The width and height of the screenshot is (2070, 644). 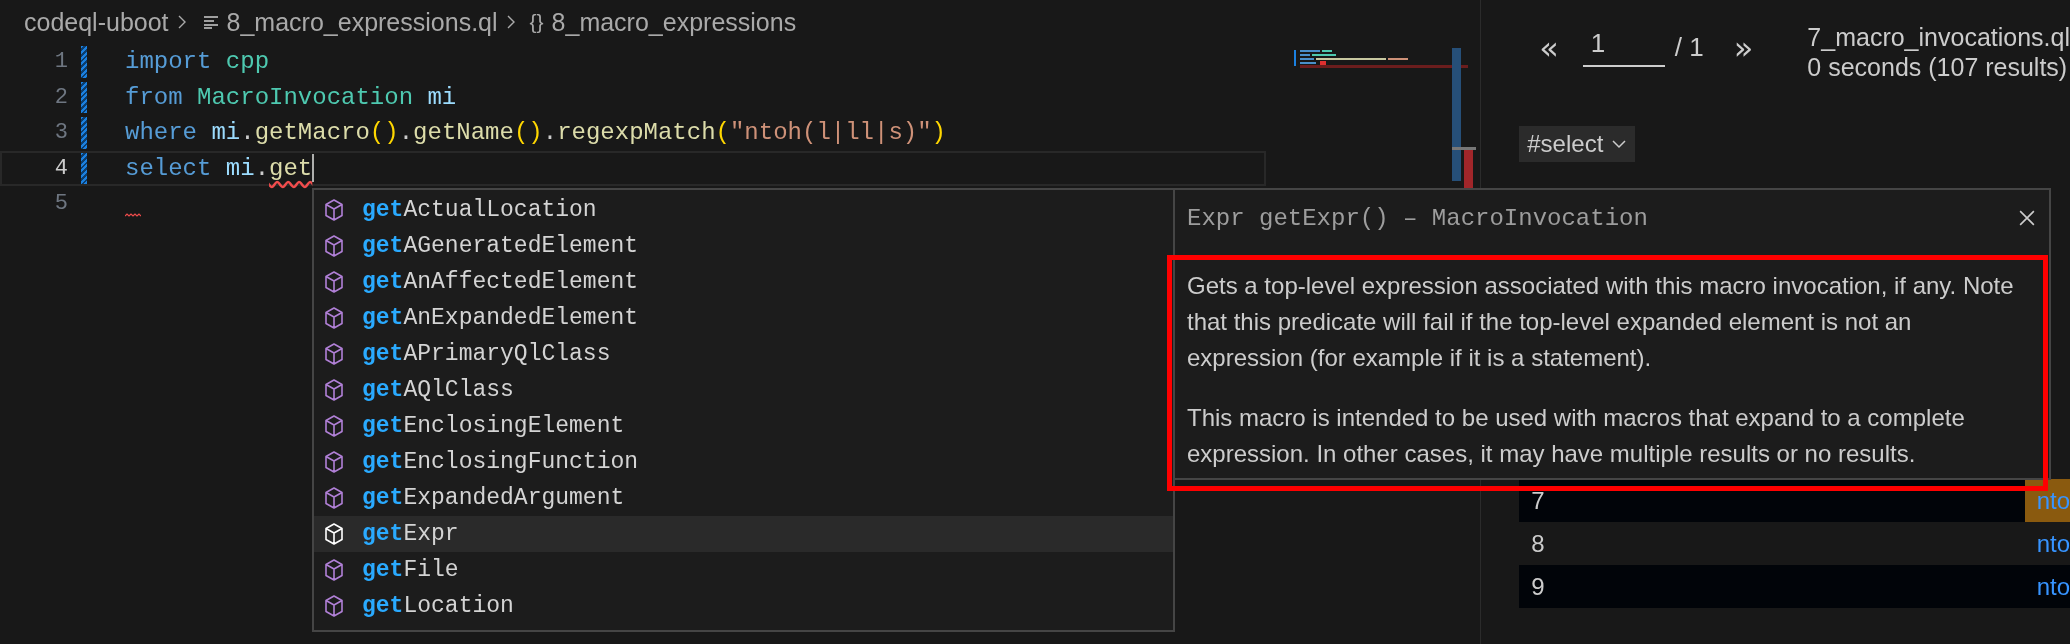 I want to click on code-token: get, so click(x=291, y=168).